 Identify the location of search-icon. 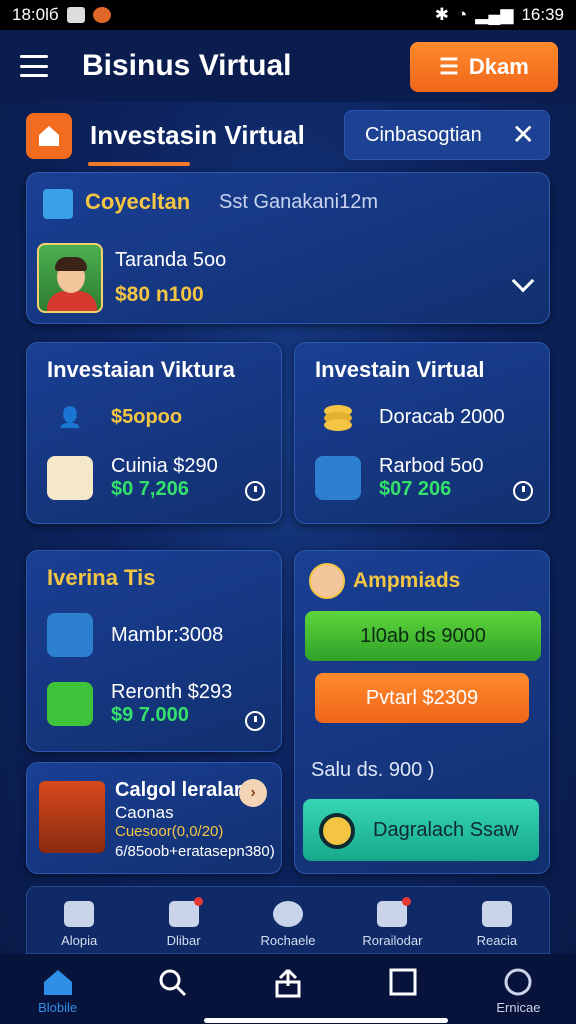
(172, 983).